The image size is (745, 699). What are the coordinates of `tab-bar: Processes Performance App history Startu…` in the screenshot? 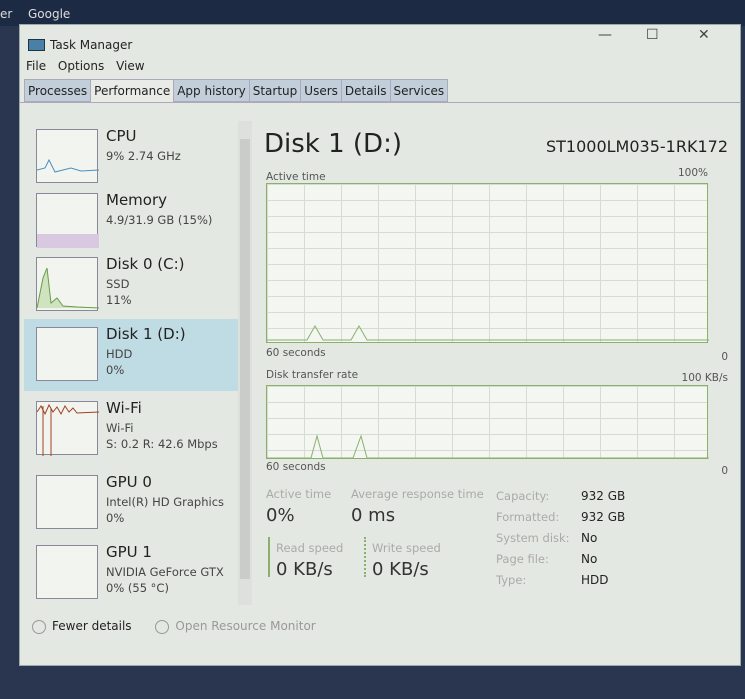 It's located at (380, 91).